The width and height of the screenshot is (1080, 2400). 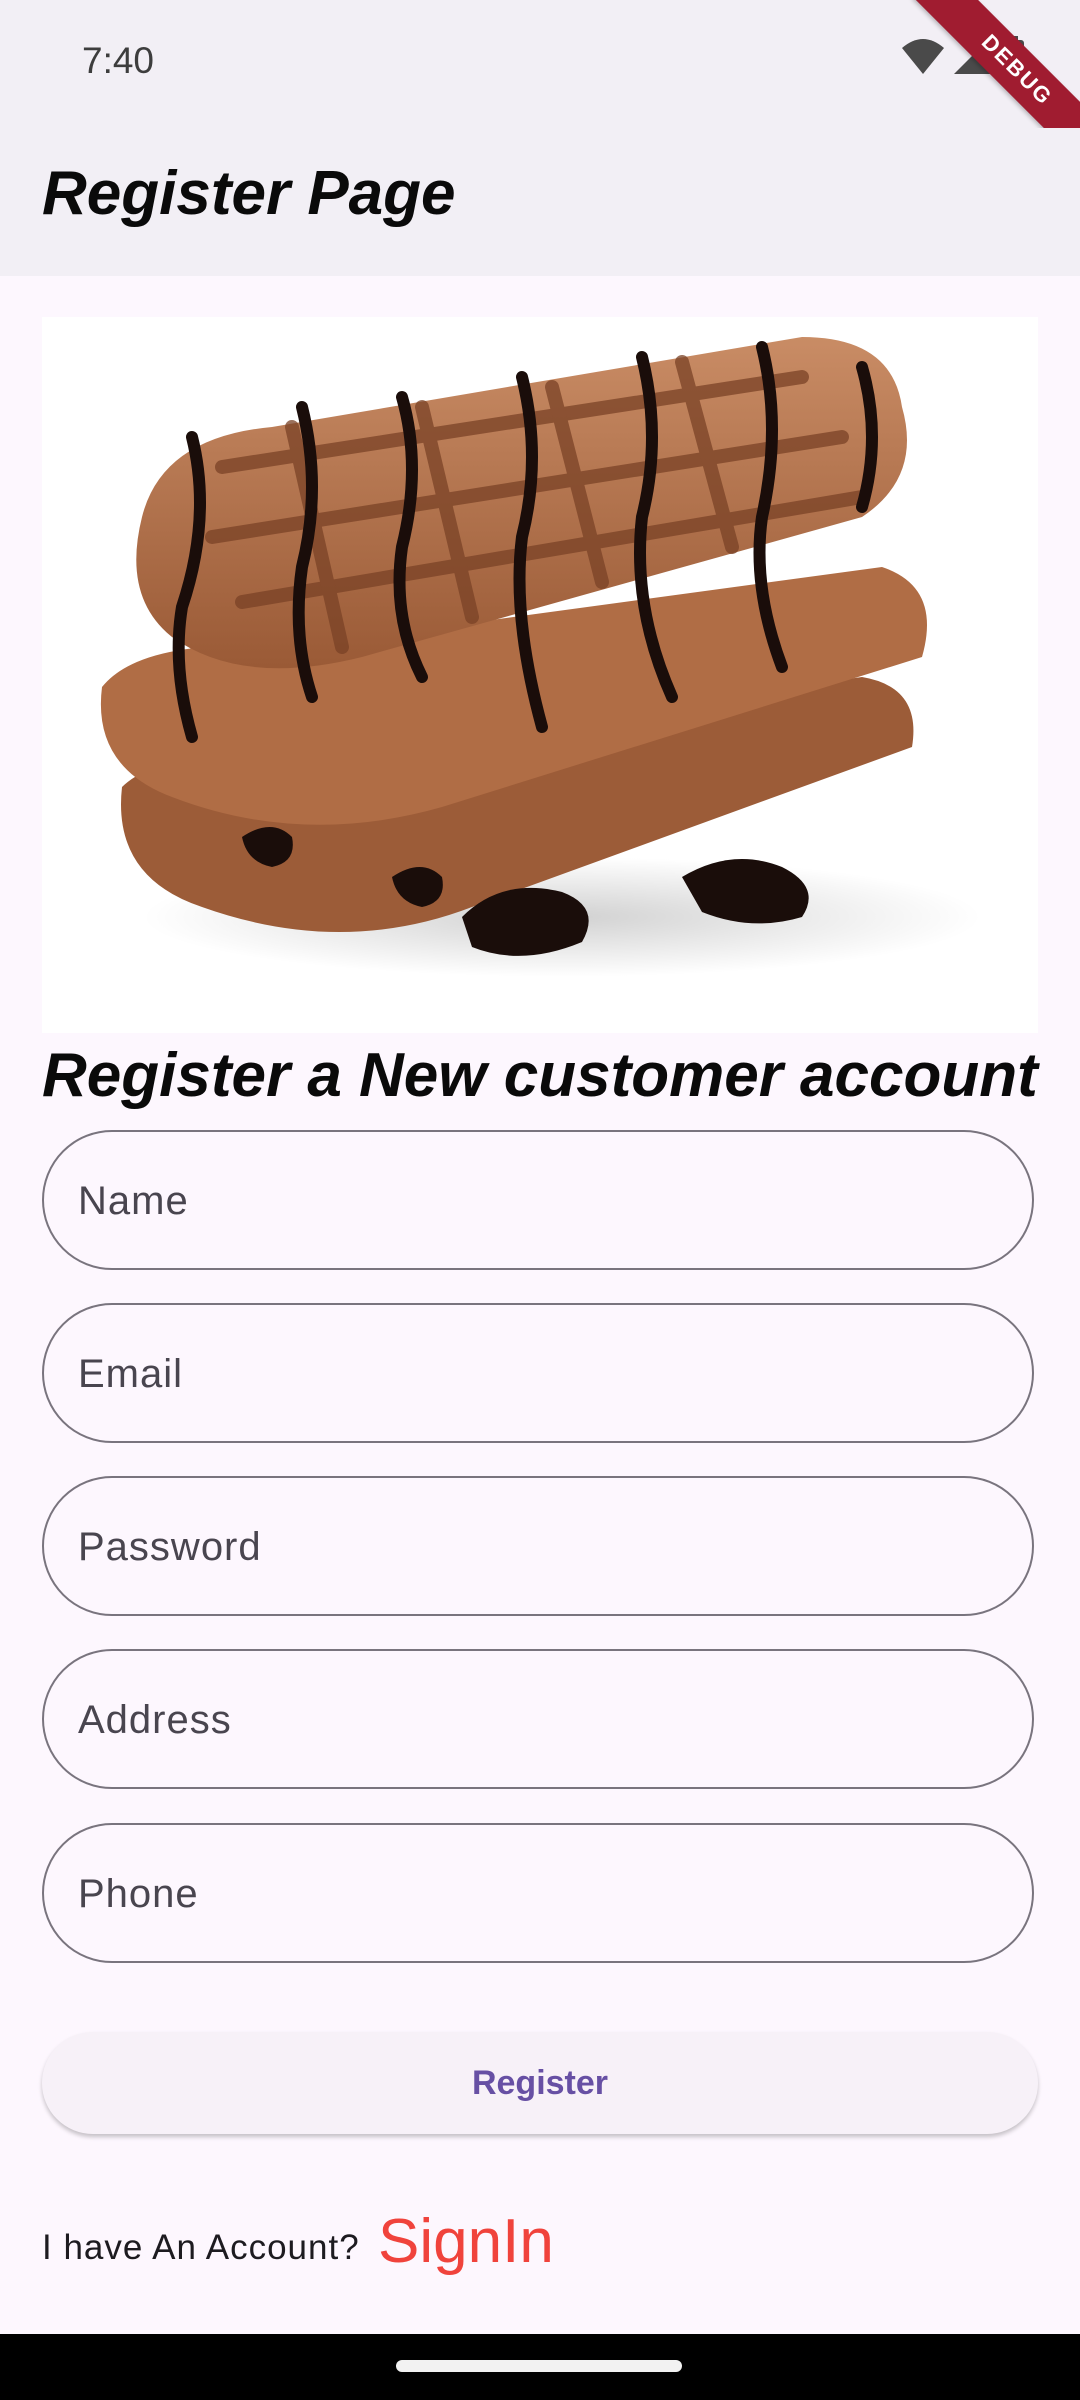 I want to click on navigation-bar, so click(x=540, y=2367).